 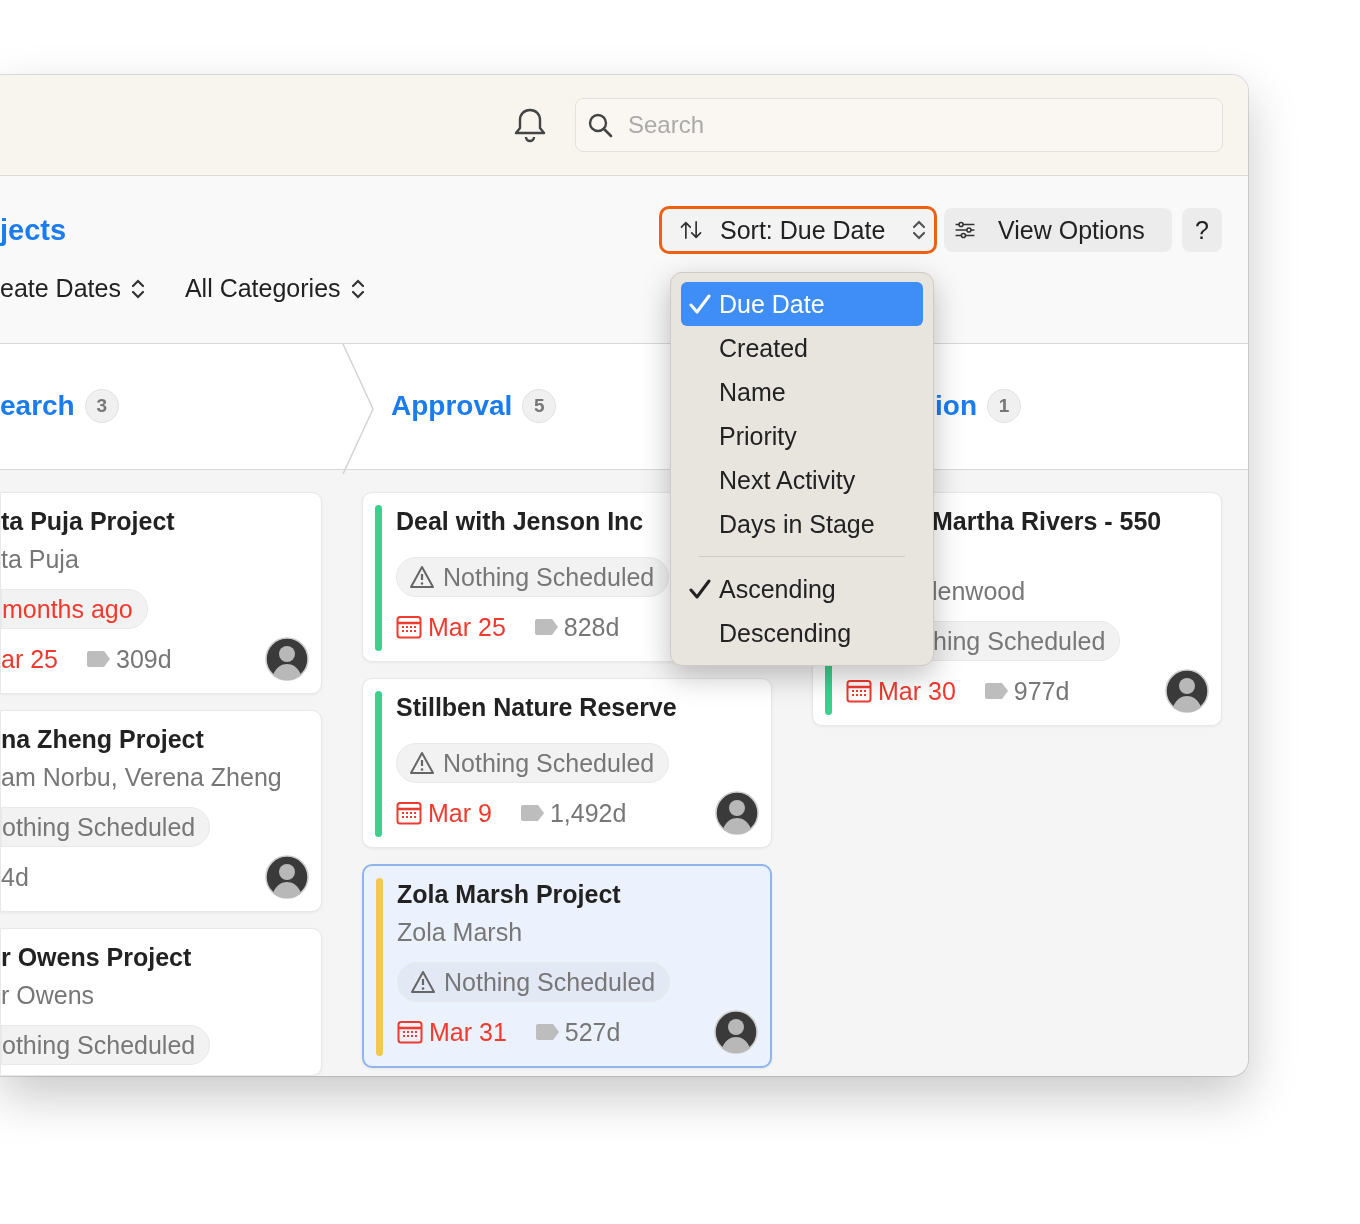 What do you see at coordinates (467, 627) in the screenshot?
I see `due-date: Mar 25` at bounding box center [467, 627].